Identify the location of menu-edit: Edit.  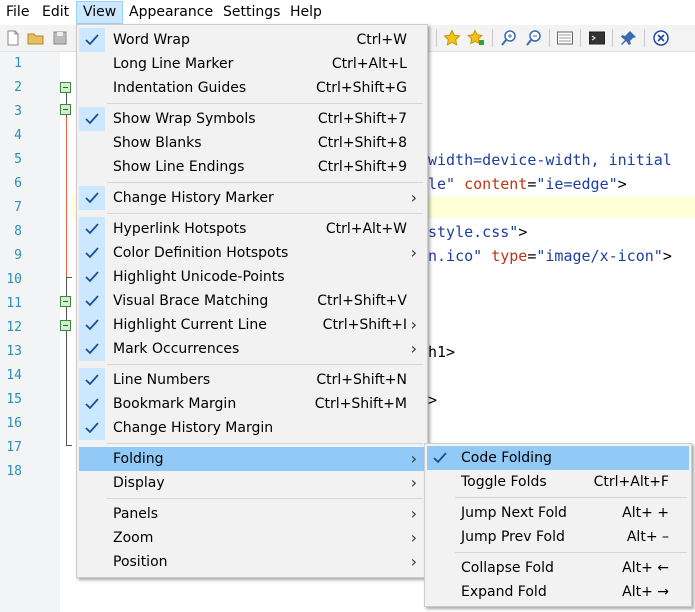
(55, 12).